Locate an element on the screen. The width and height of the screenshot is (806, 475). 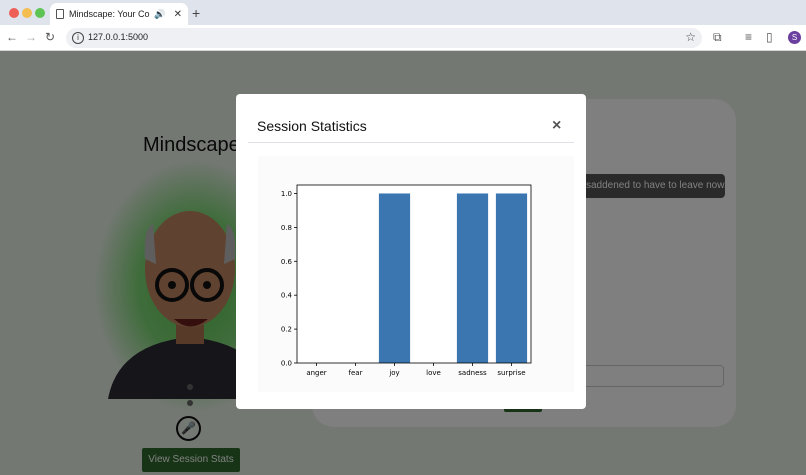
site-info-icon: i is located at coordinates (78, 38).